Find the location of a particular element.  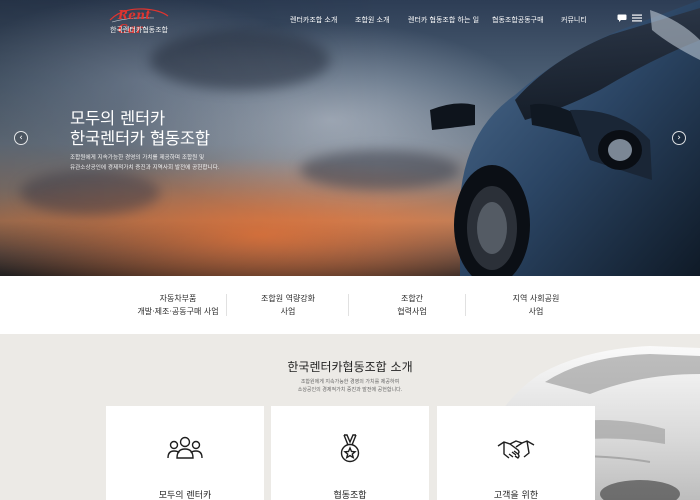

logo-subtitle: 한국렌터카협동조합 is located at coordinates (139, 30).